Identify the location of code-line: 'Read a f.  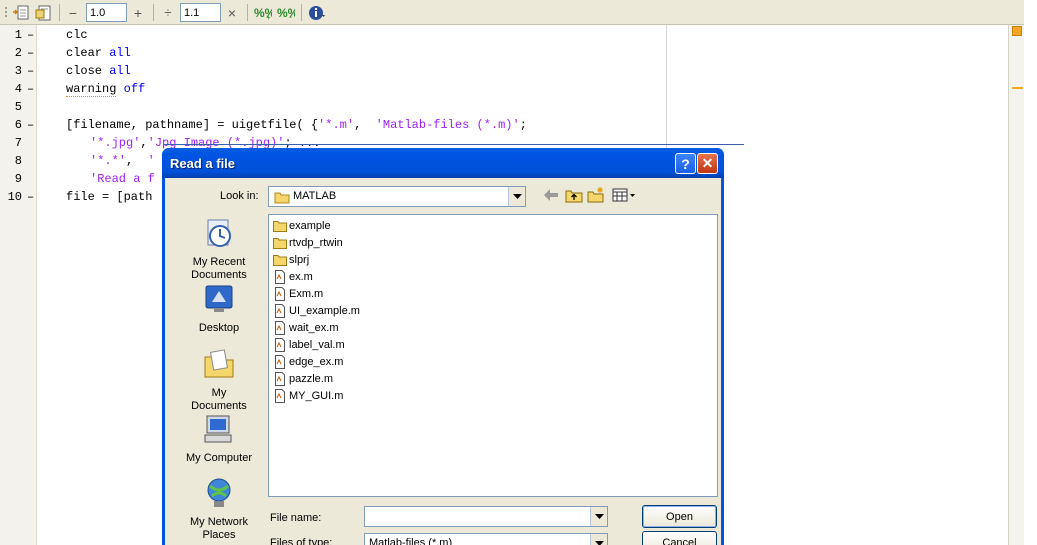
(122, 179).